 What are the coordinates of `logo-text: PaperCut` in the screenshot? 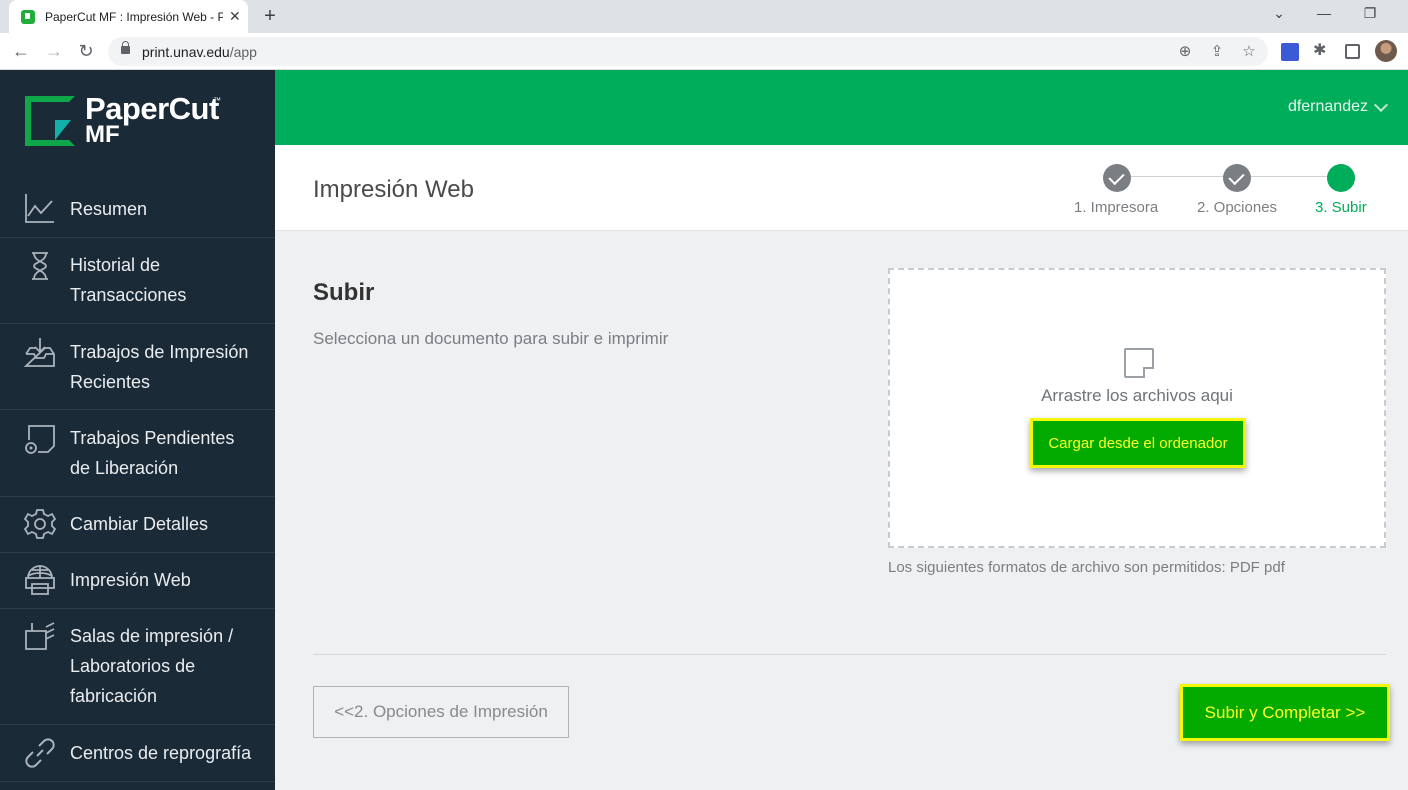 It's located at (152, 108).